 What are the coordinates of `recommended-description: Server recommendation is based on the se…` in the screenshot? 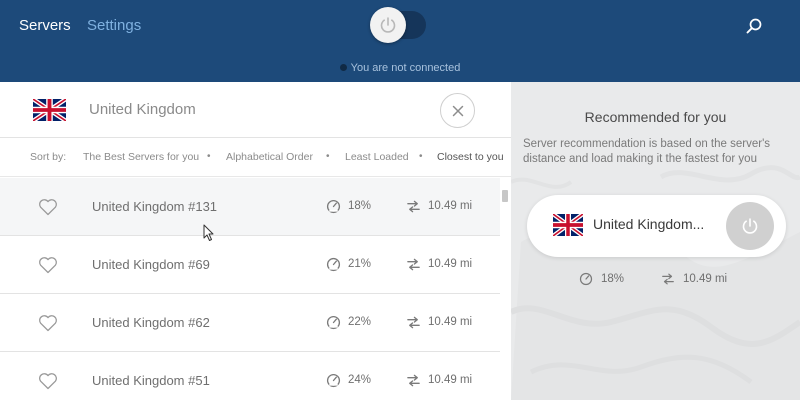 It's located at (647, 151).